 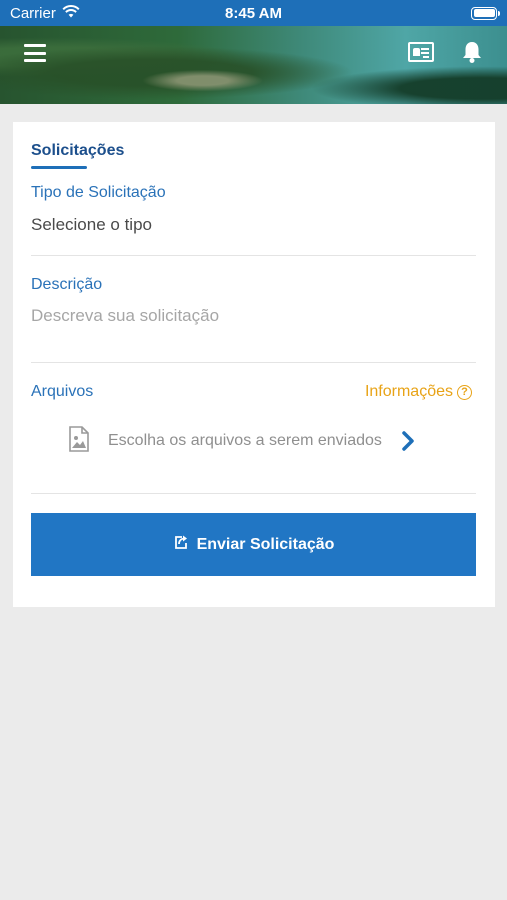 What do you see at coordinates (472, 52) in the screenshot?
I see `bell-icon` at bounding box center [472, 52].